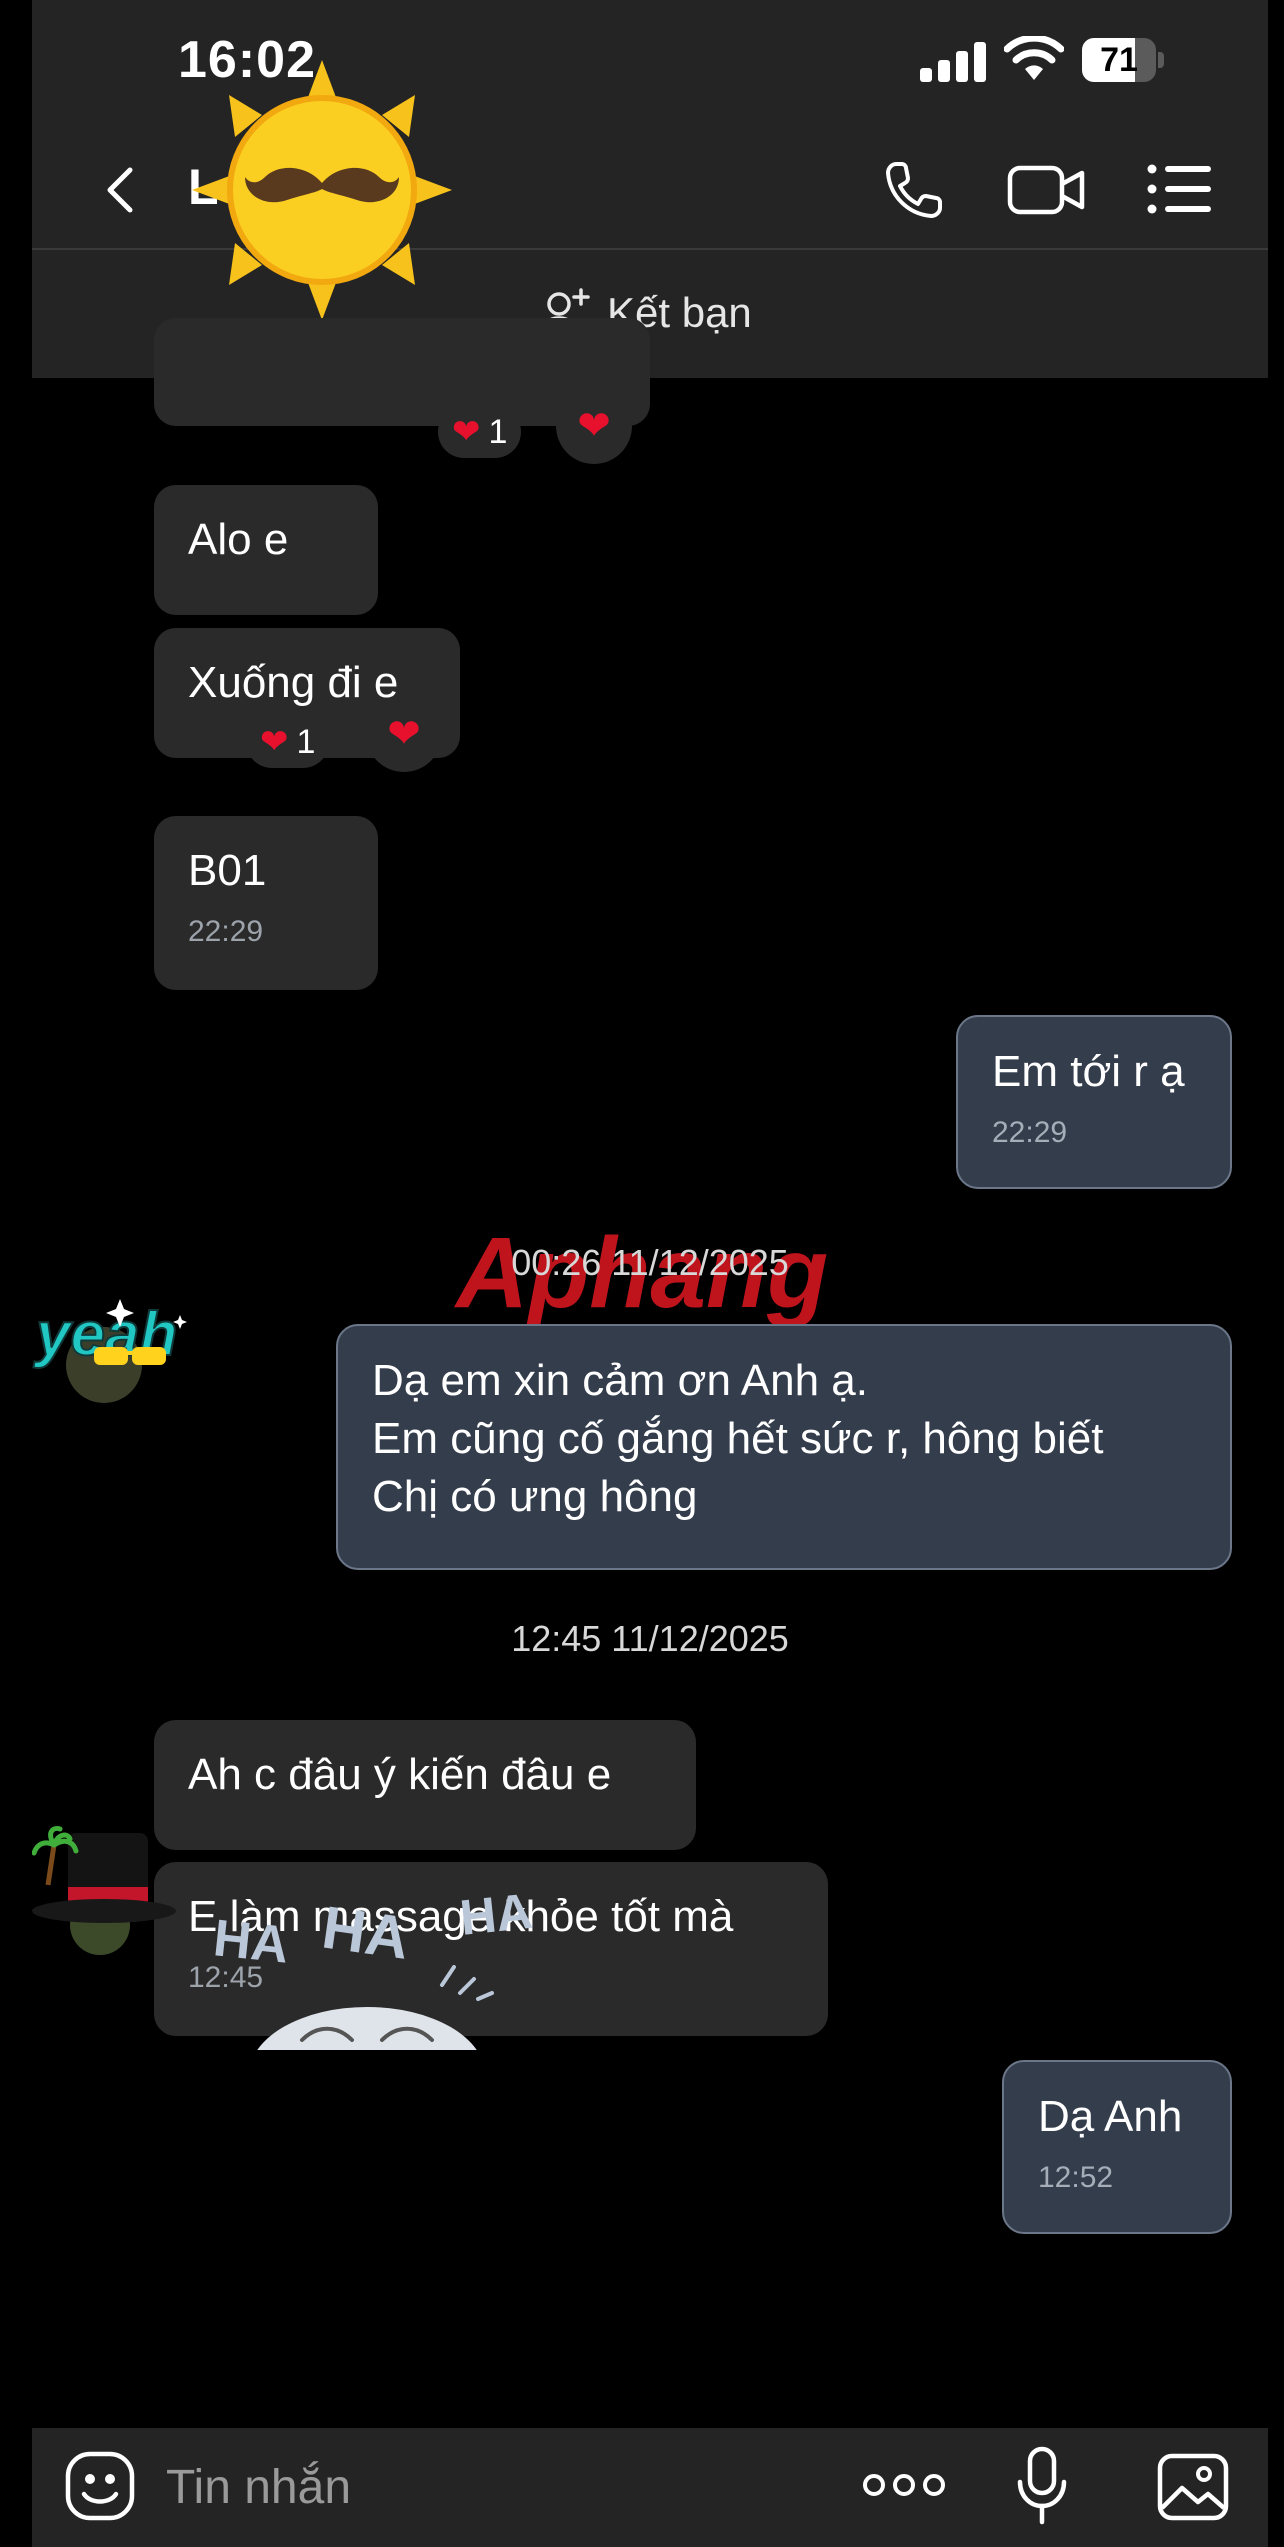 The height and width of the screenshot is (2547, 1284). Describe the element at coordinates (1193, 2487) in the screenshot. I see `image-icon` at that location.